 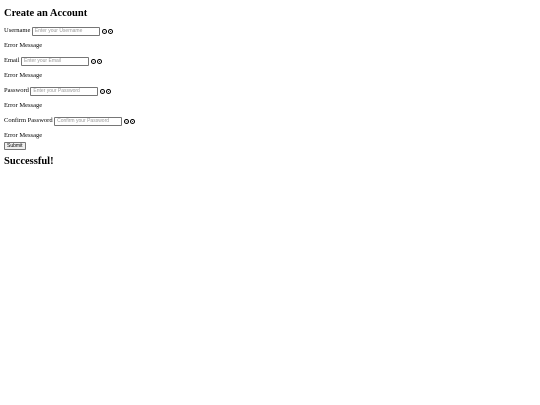 I want to click on form-title: Create an Account, so click(x=46, y=13).